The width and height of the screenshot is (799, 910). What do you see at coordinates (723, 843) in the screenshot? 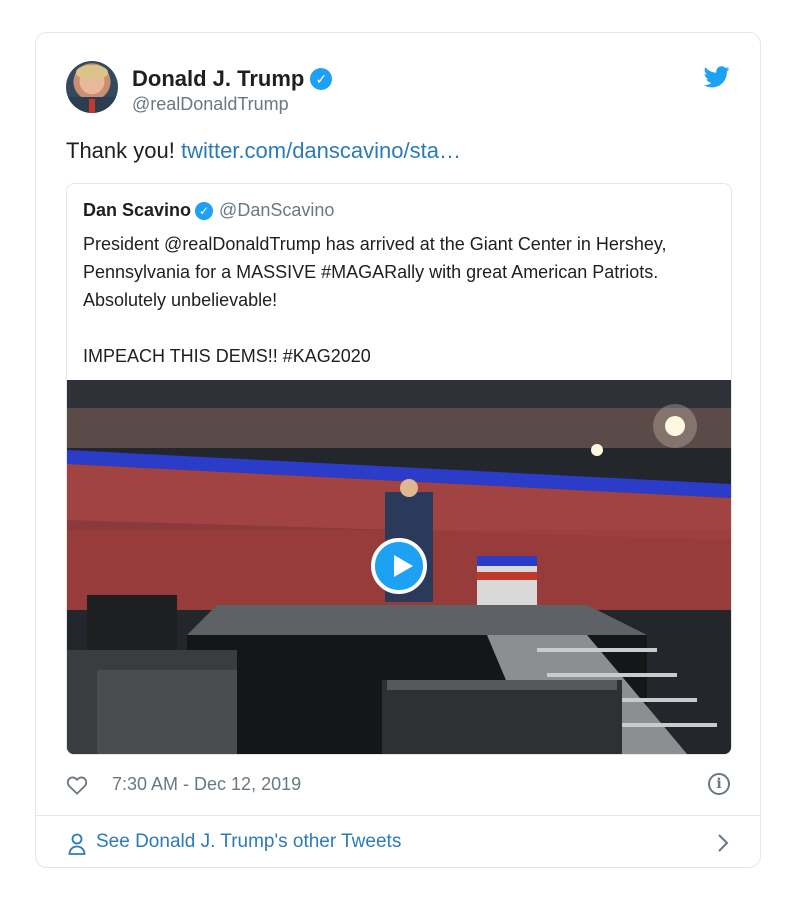
I see `chevron-right-icon` at bounding box center [723, 843].